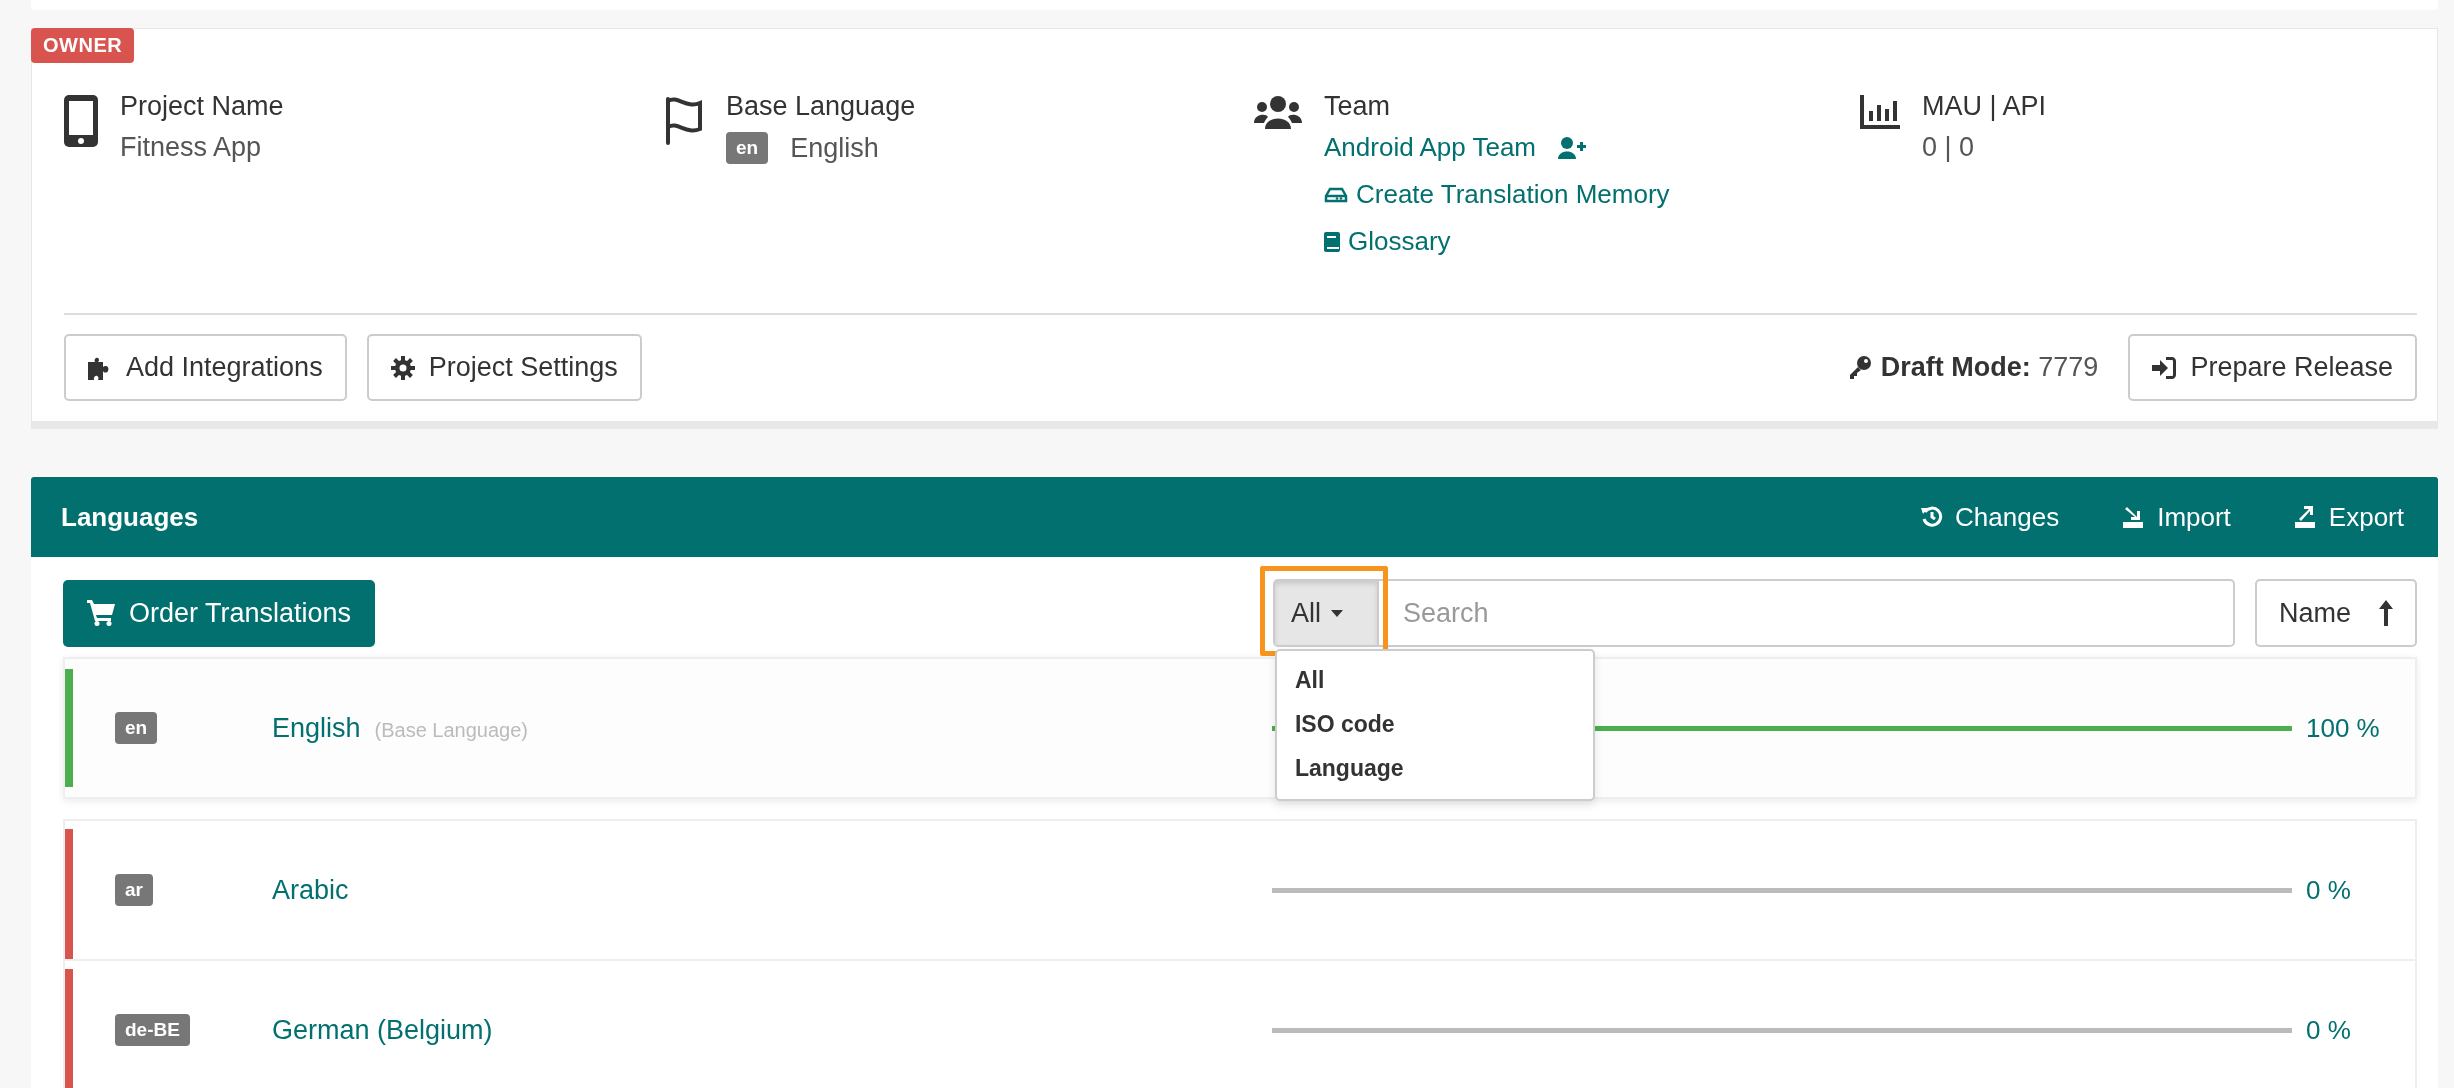  Describe the element at coordinates (1989, 367) in the screenshot. I see `draft-mode-text: Draft Mode: 7779` at that location.